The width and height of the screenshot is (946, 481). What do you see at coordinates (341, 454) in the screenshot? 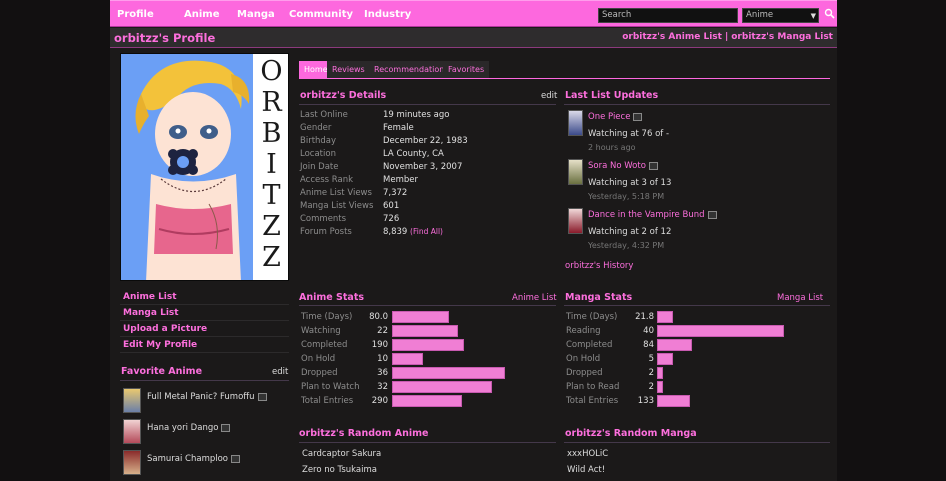
I see `random-anime-link: Cardcaptor Sakura` at bounding box center [341, 454].